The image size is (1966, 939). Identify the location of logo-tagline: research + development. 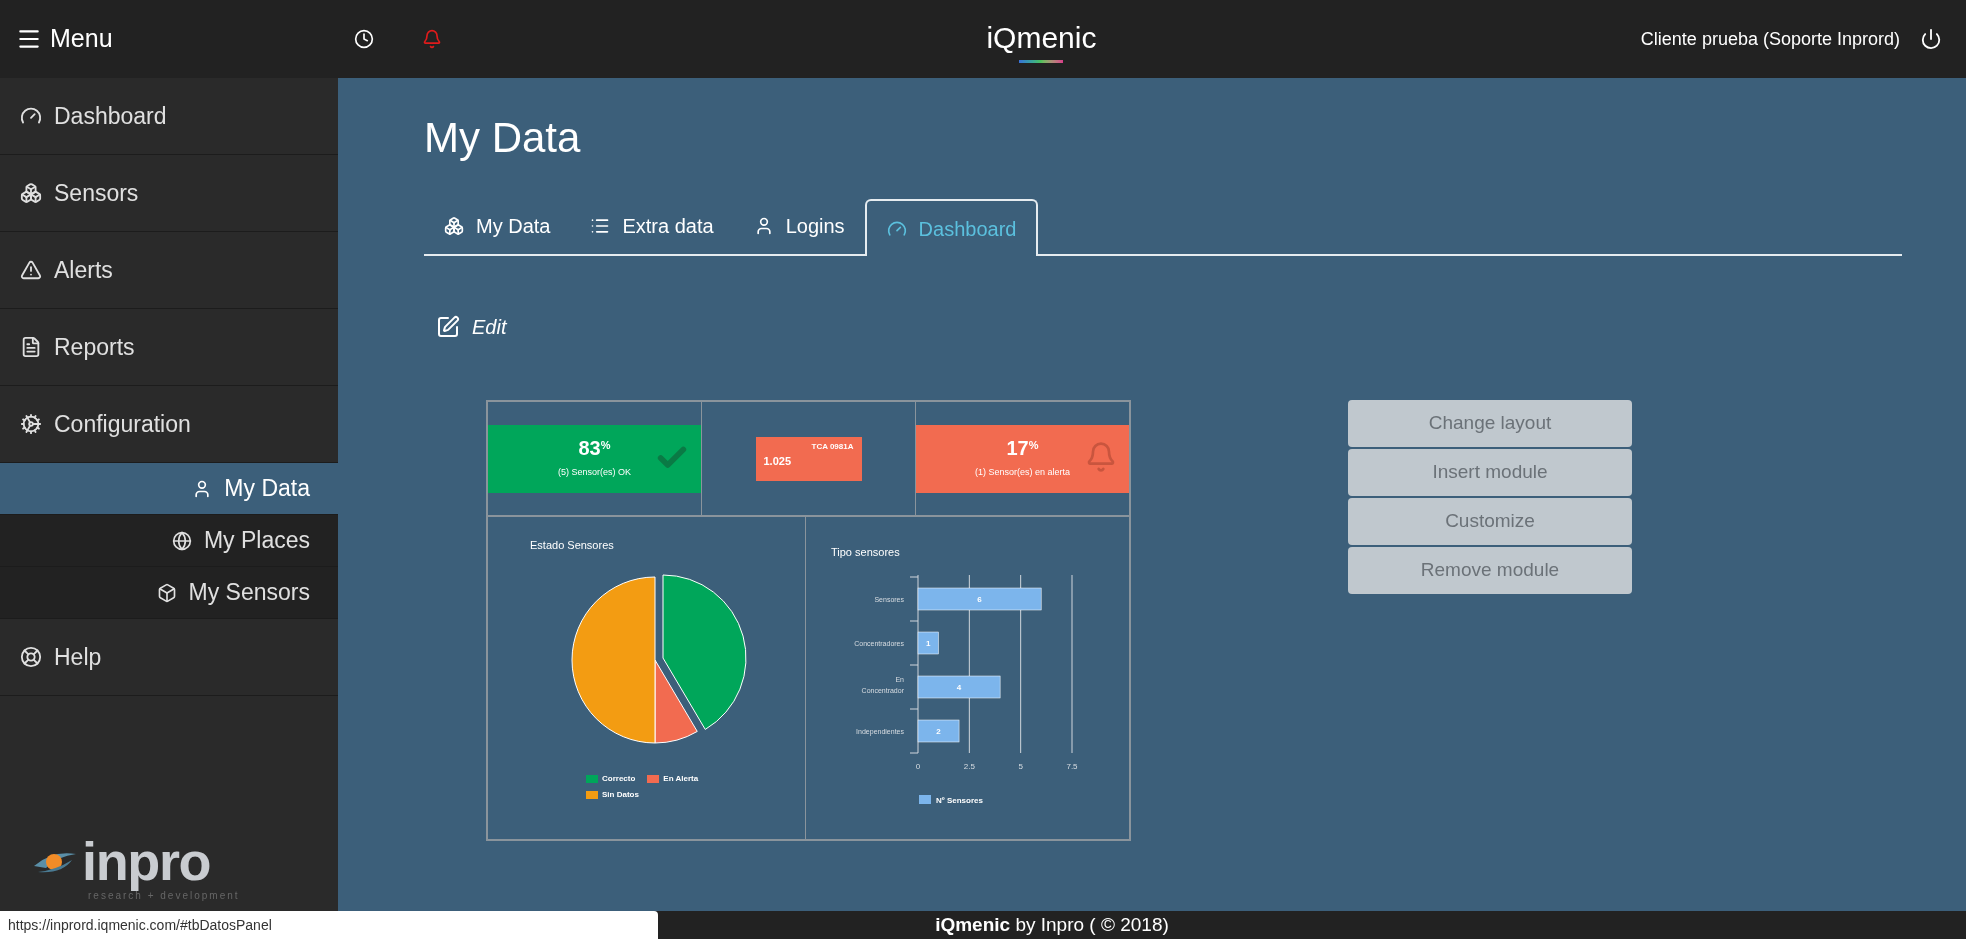
(164, 896).